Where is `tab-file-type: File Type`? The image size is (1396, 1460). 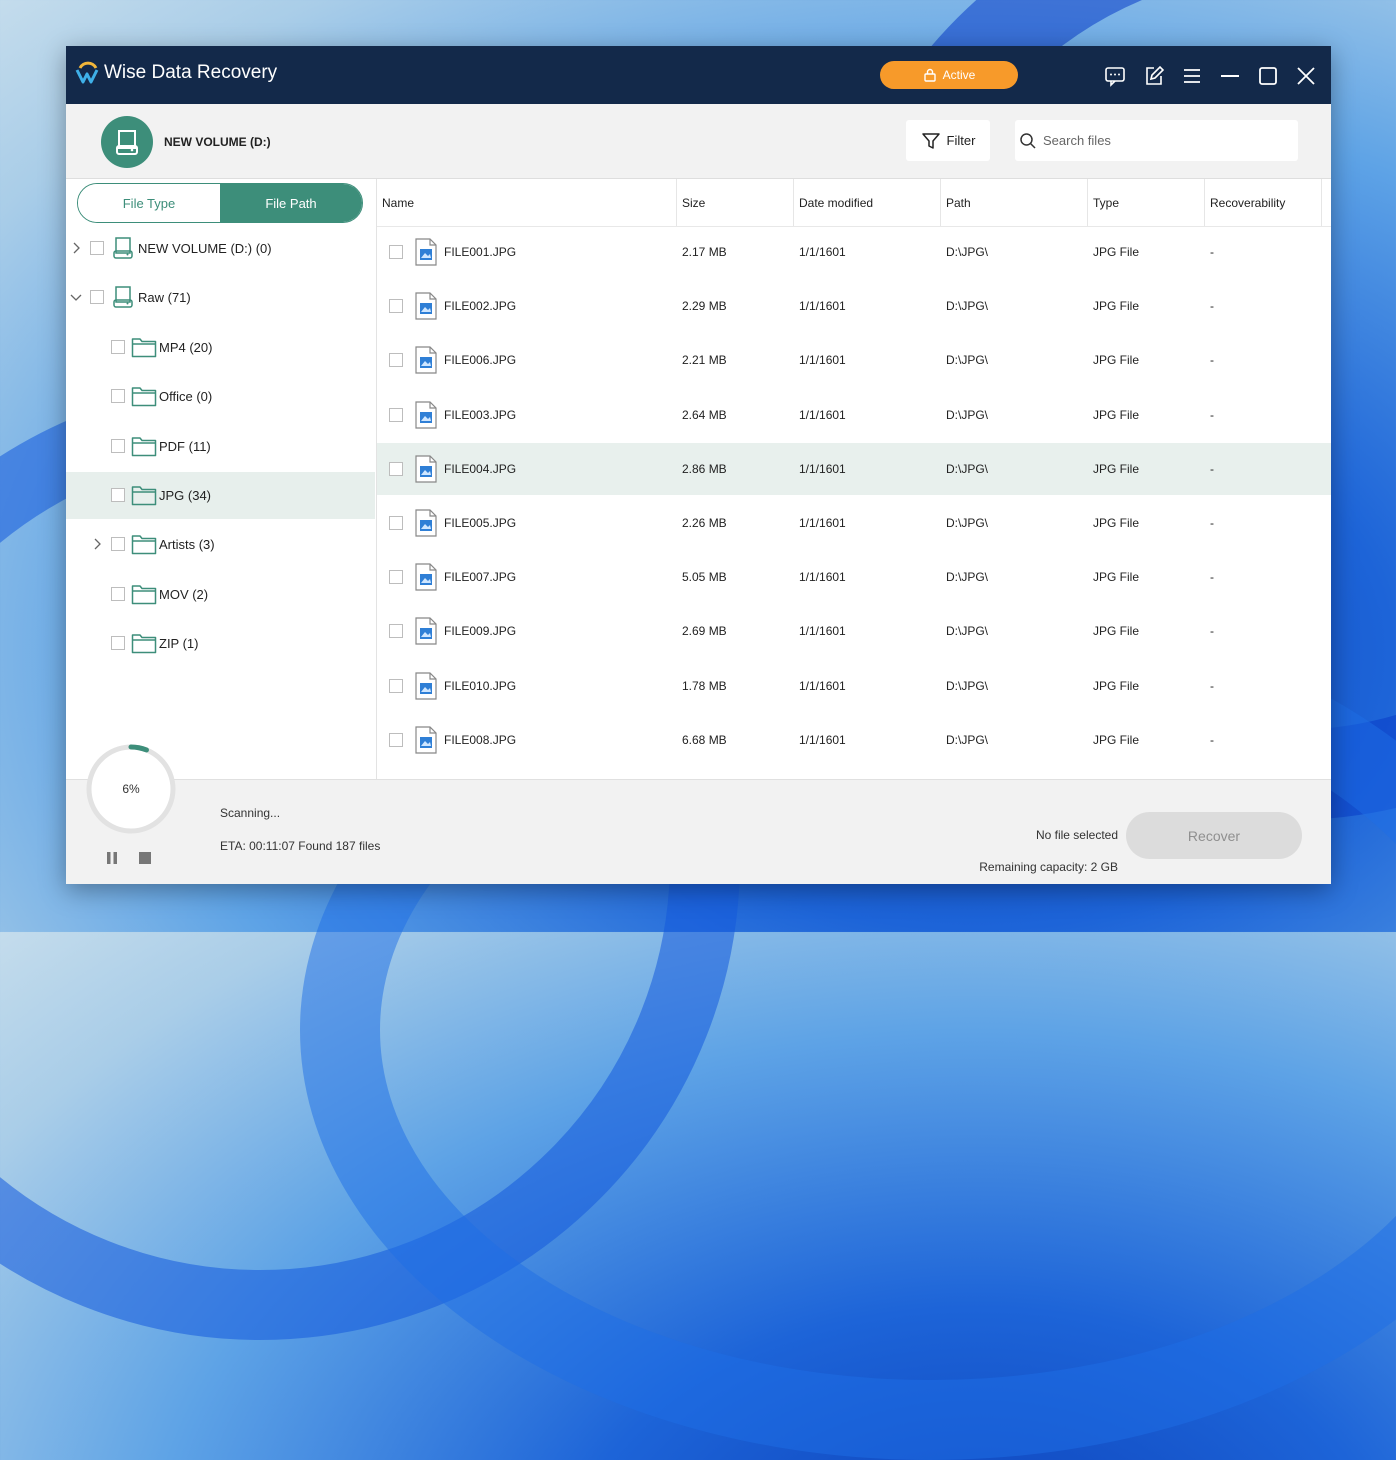 tab-file-type: File Type is located at coordinates (149, 203).